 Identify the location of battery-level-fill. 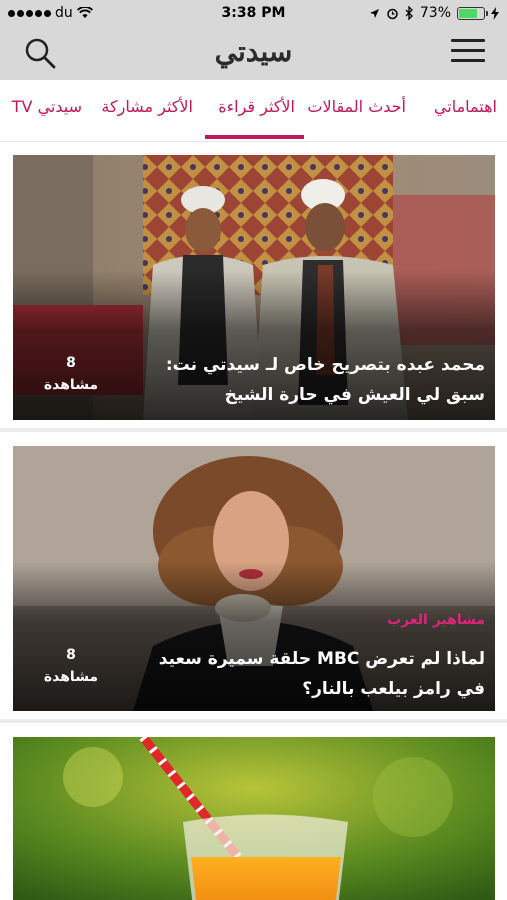
(468, 13).